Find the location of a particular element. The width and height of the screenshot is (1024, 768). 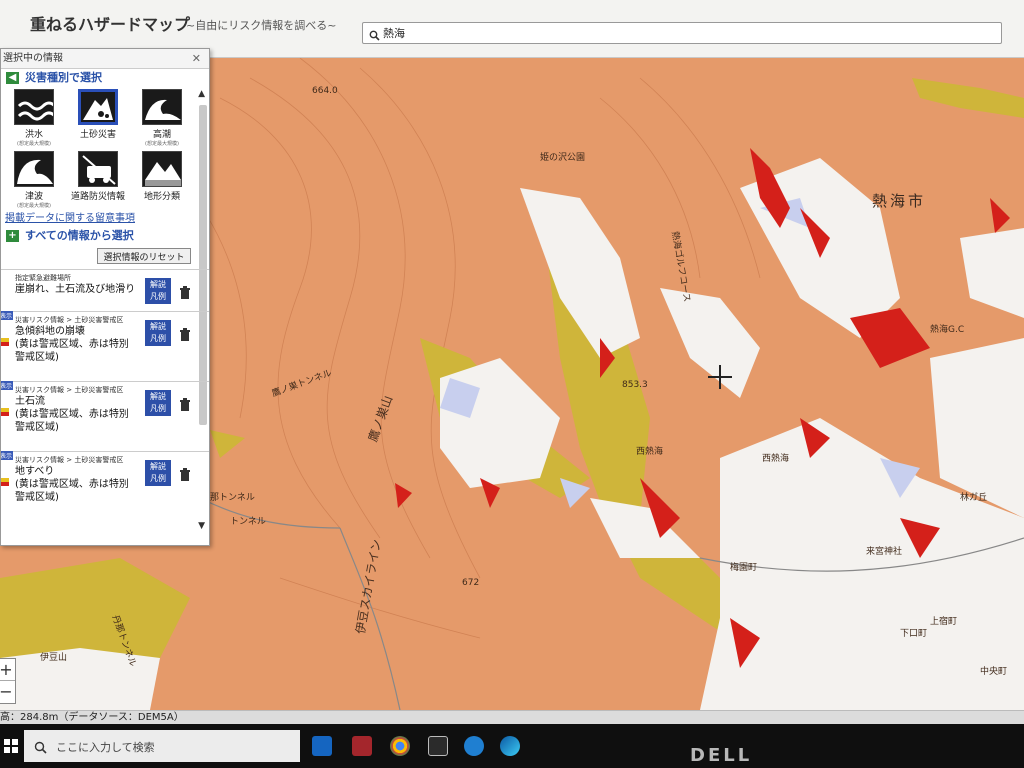

zoom-out-button: − is located at coordinates (7, 692).